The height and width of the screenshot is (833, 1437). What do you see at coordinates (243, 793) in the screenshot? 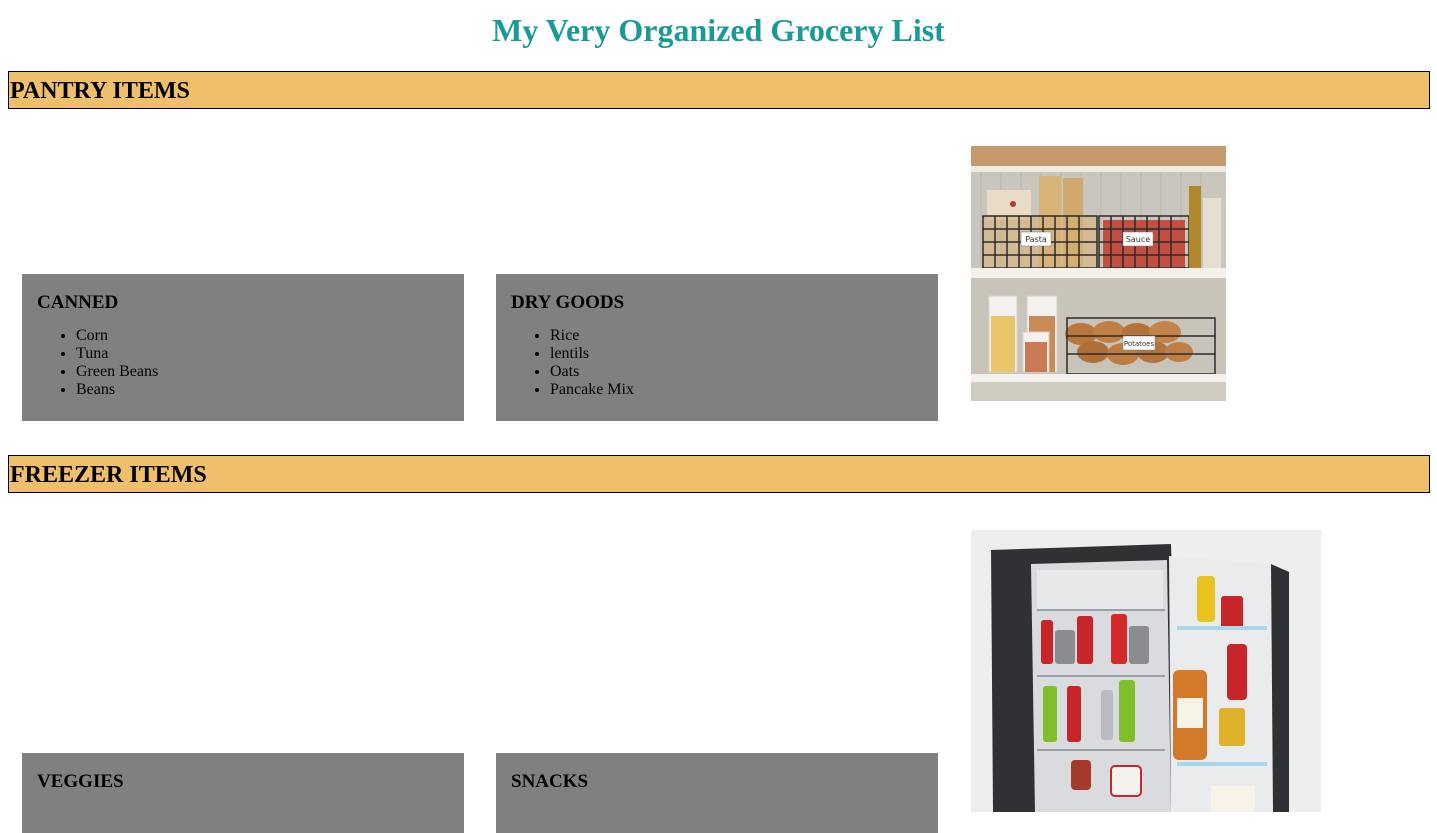
I see `card-veggies: VEGGIES` at bounding box center [243, 793].